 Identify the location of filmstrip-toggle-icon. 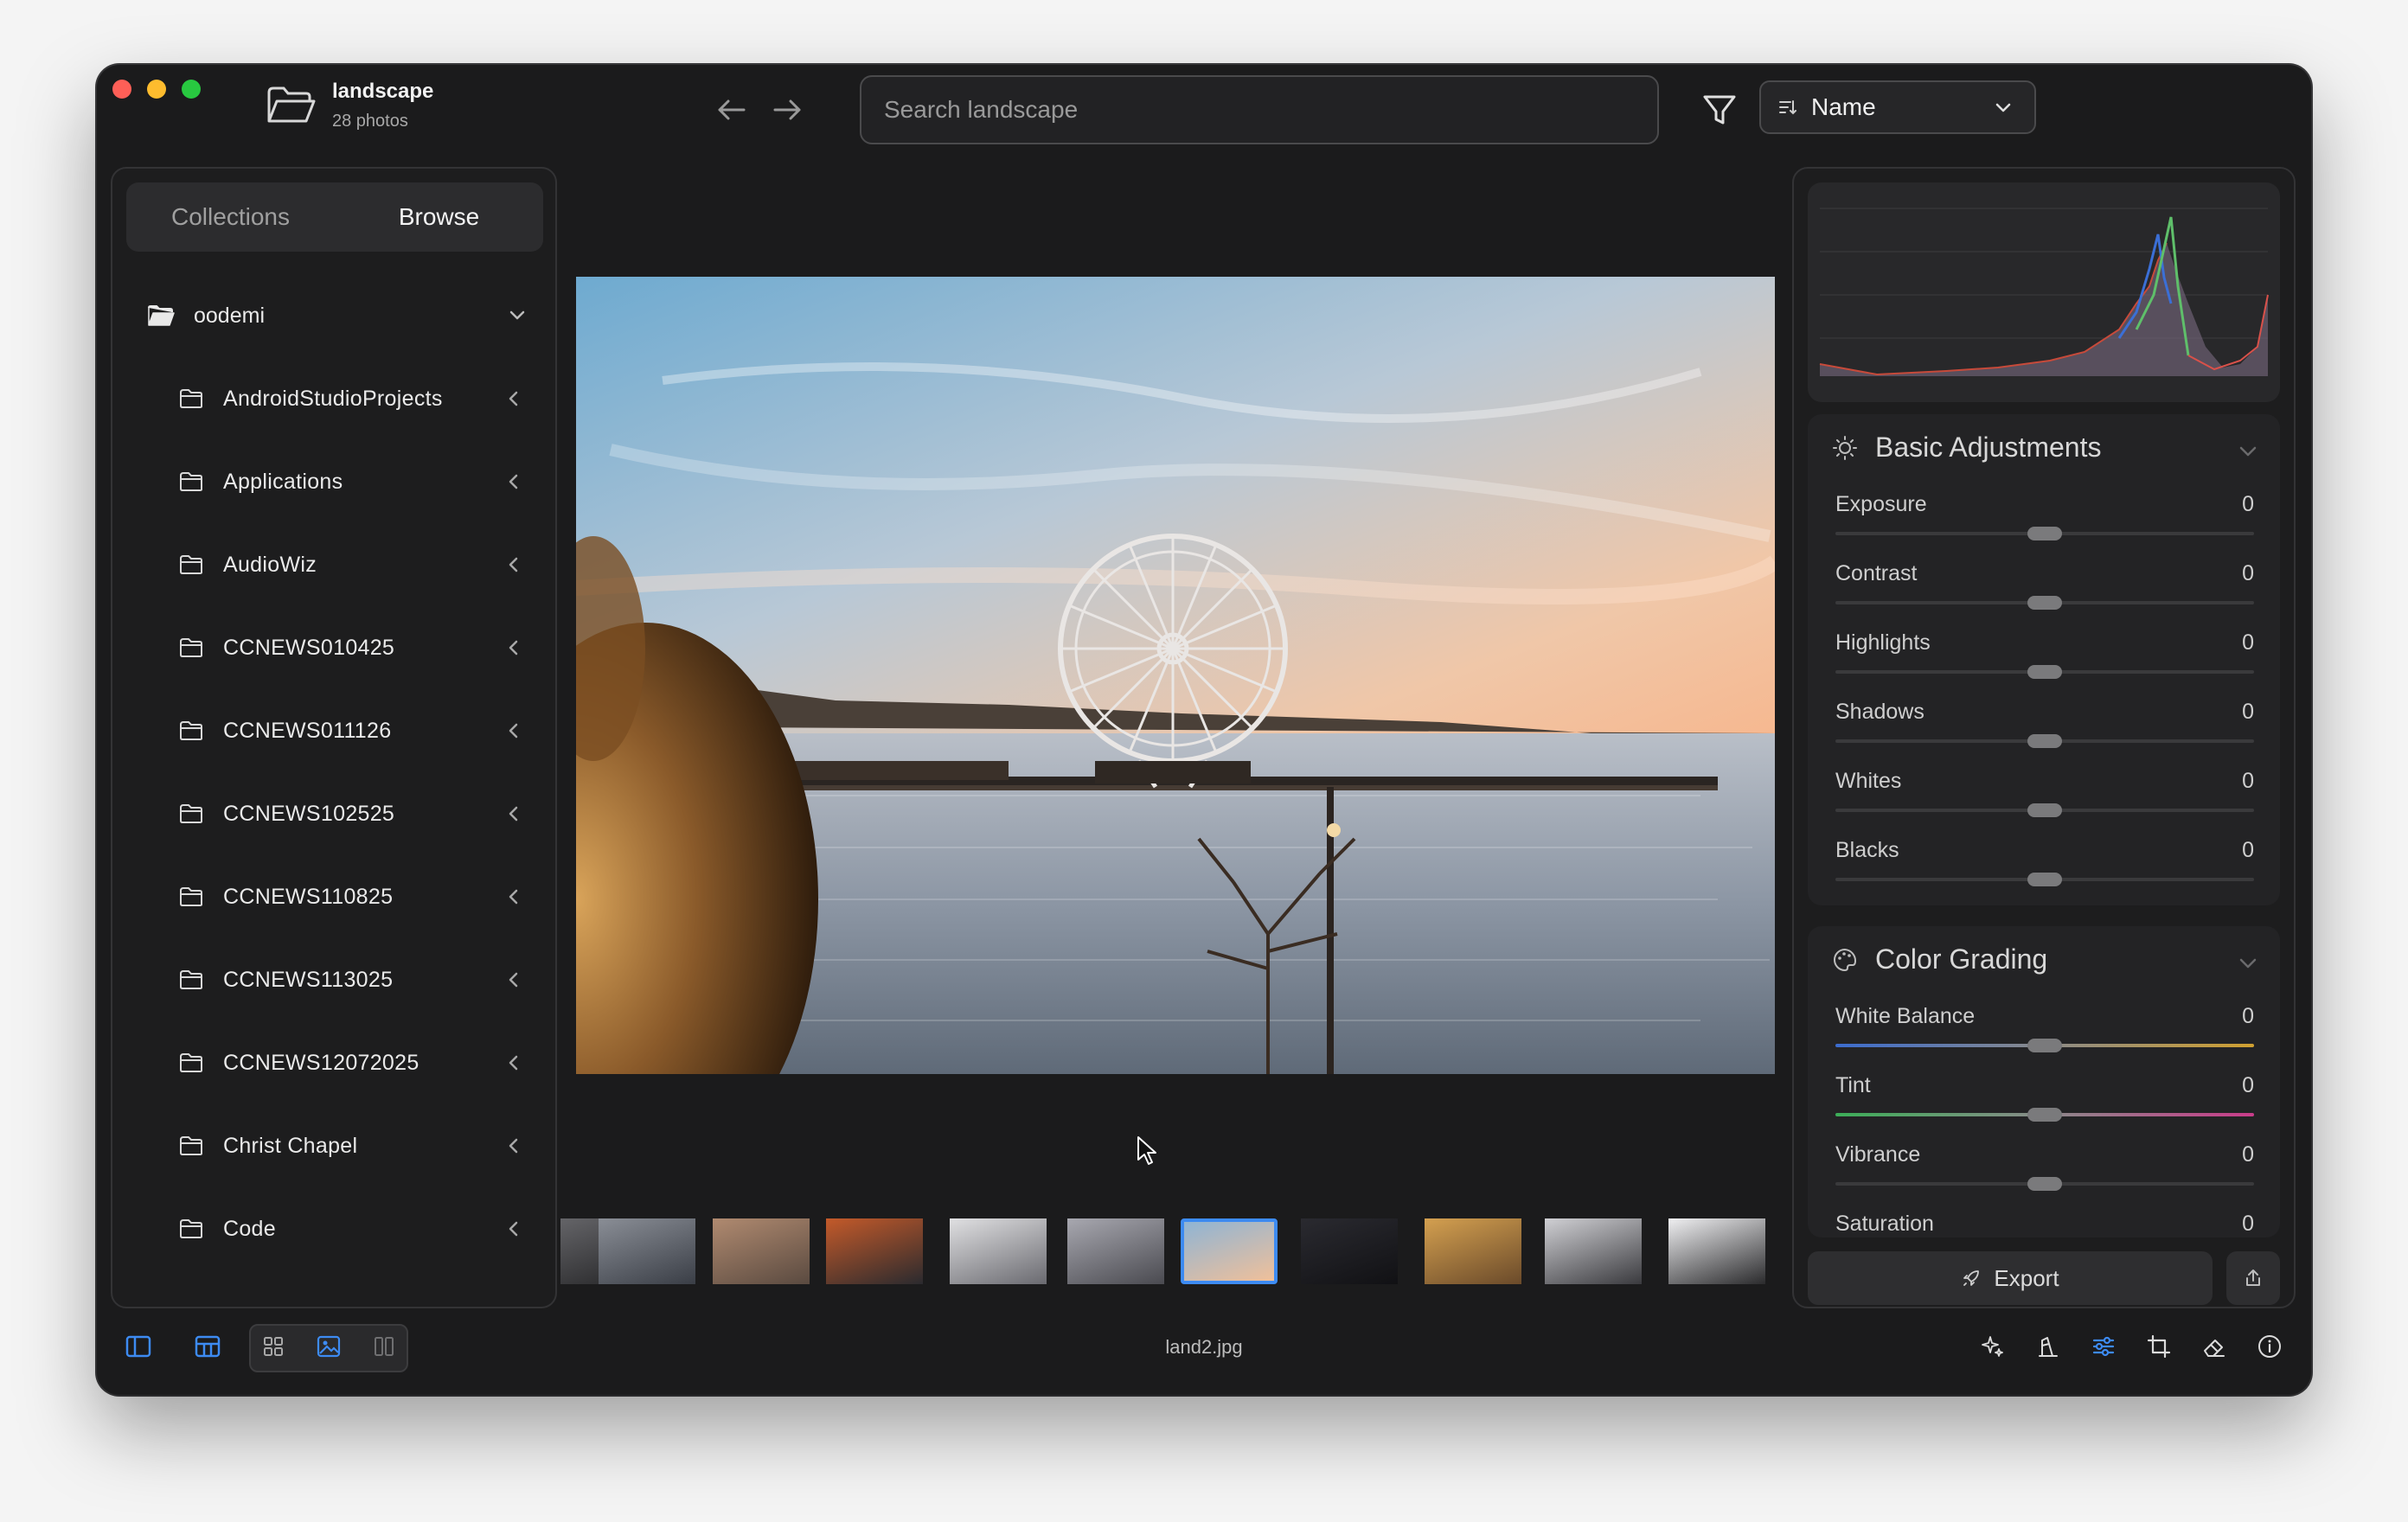
(207, 1346).